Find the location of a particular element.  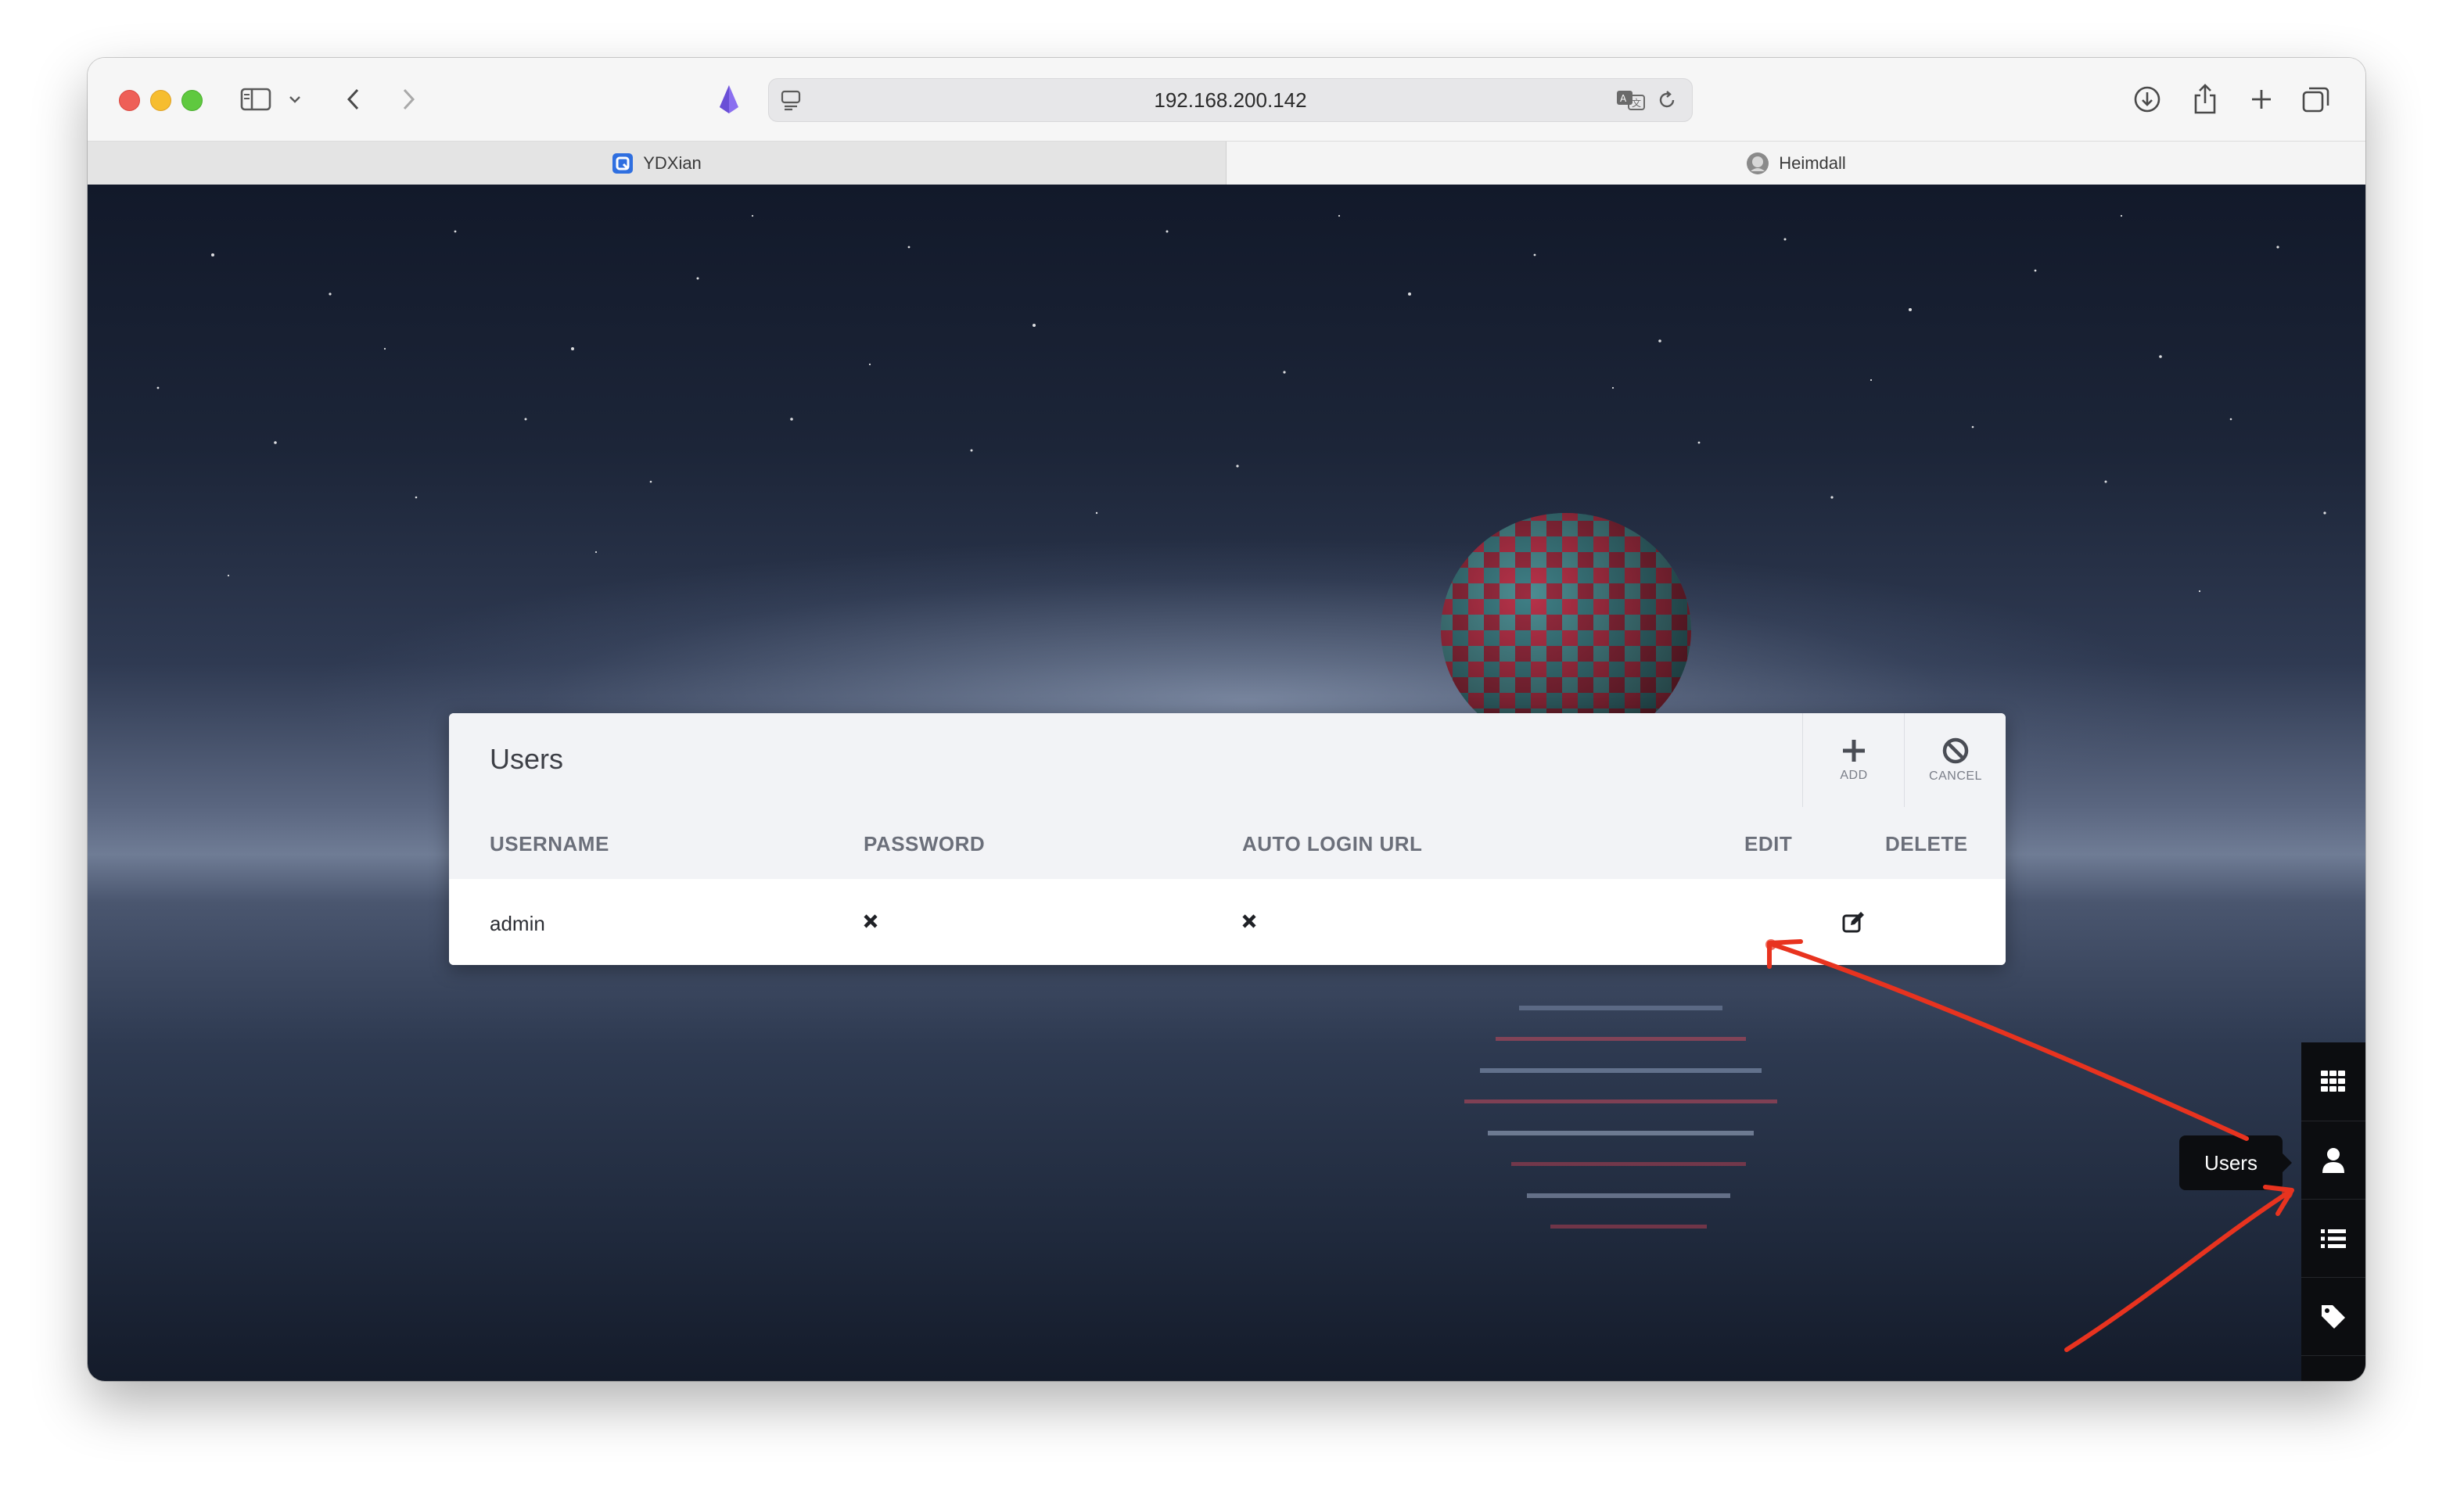

zoom-window-button is located at coordinates (192, 101).